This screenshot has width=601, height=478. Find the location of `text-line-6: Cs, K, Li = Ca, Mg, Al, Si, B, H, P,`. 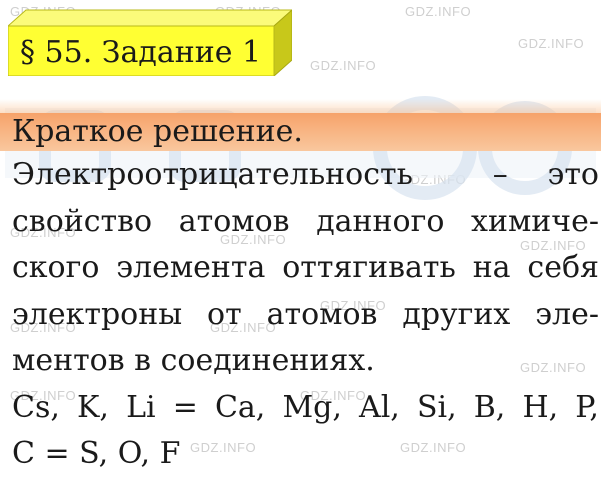

text-line-6: Cs, K, Li = Ca, Mg, Al, Si, B, H, P, is located at coordinates (305, 408).